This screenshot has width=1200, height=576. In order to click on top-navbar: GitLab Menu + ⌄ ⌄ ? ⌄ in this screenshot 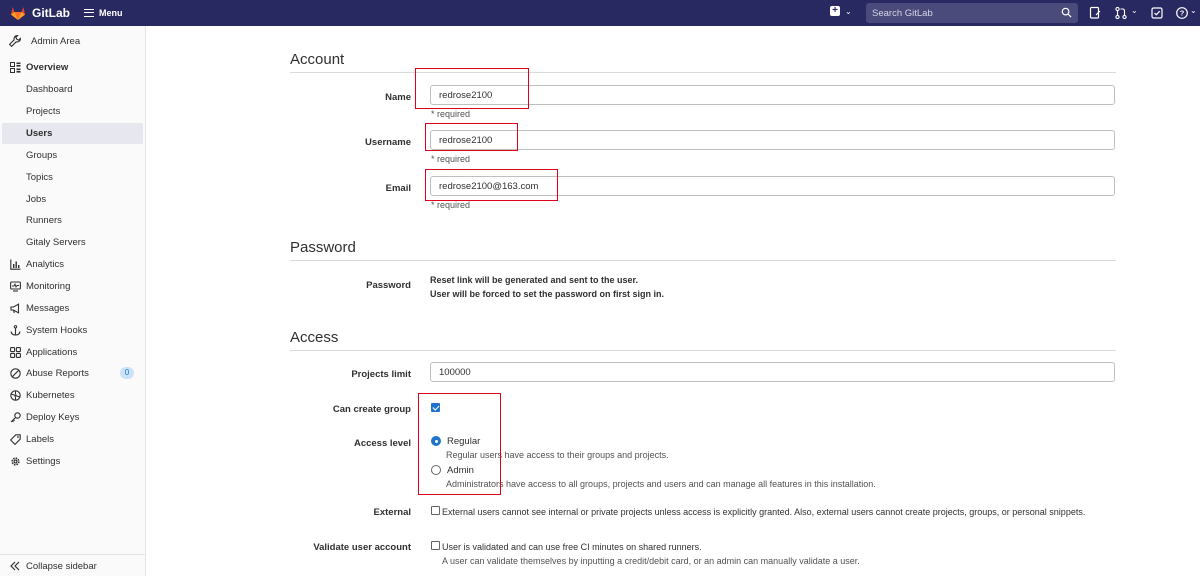, I will do `click(600, 13)`.